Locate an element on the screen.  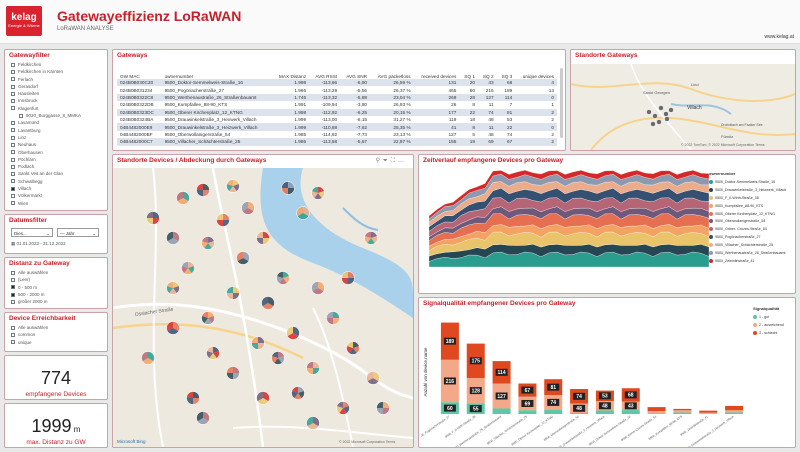
gateway_filter-option: Neuhaus is located at coordinates (56, 144).